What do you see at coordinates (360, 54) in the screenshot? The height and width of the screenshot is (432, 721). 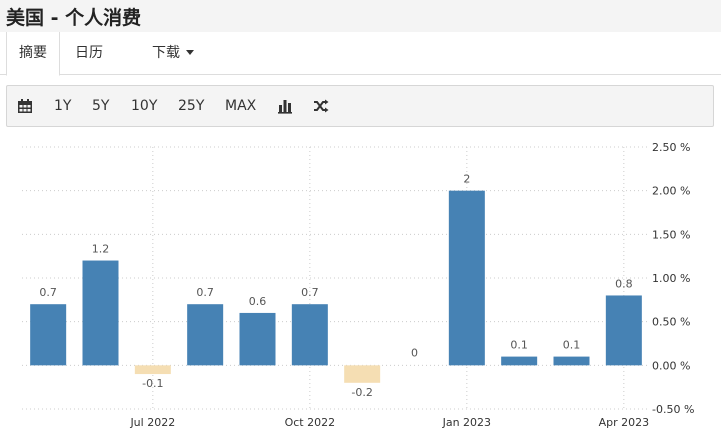 I see `tab-bar: 摘要 日历 下载` at bounding box center [360, 54].